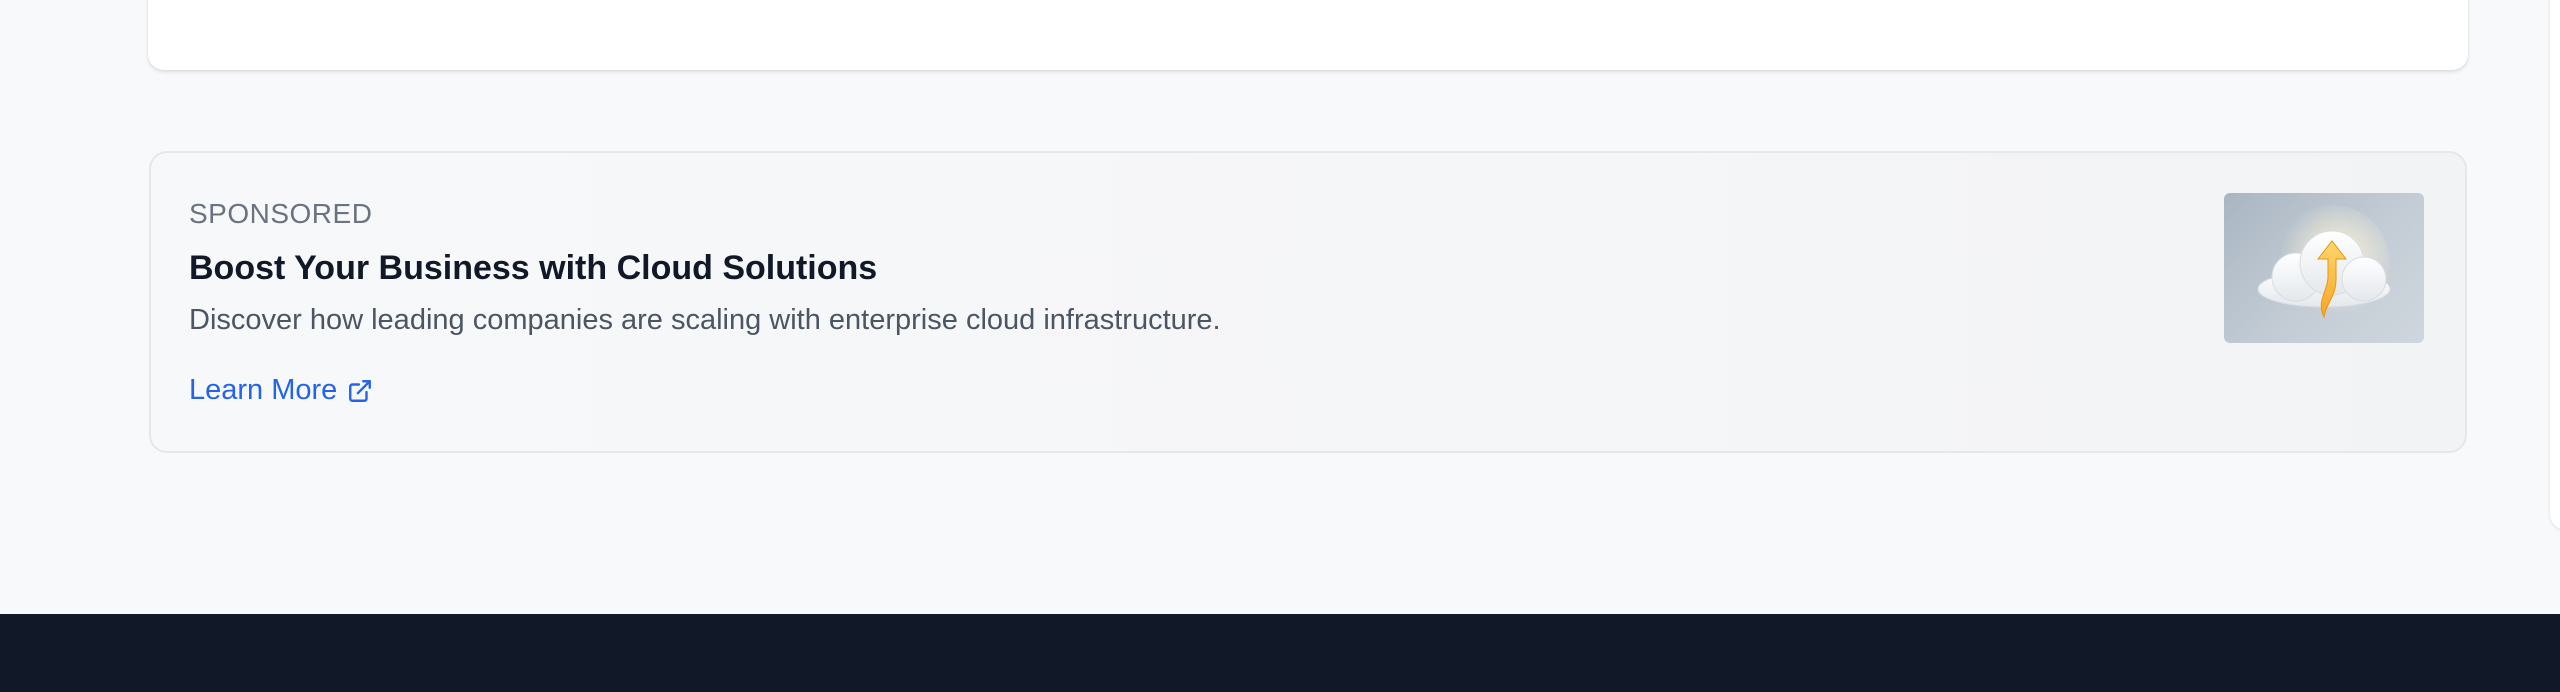 The height and width of the screenshot is (692, 2560). I want to click on ad-headline: Boost Your Business with Cloud Solutions, so click(533, 268).